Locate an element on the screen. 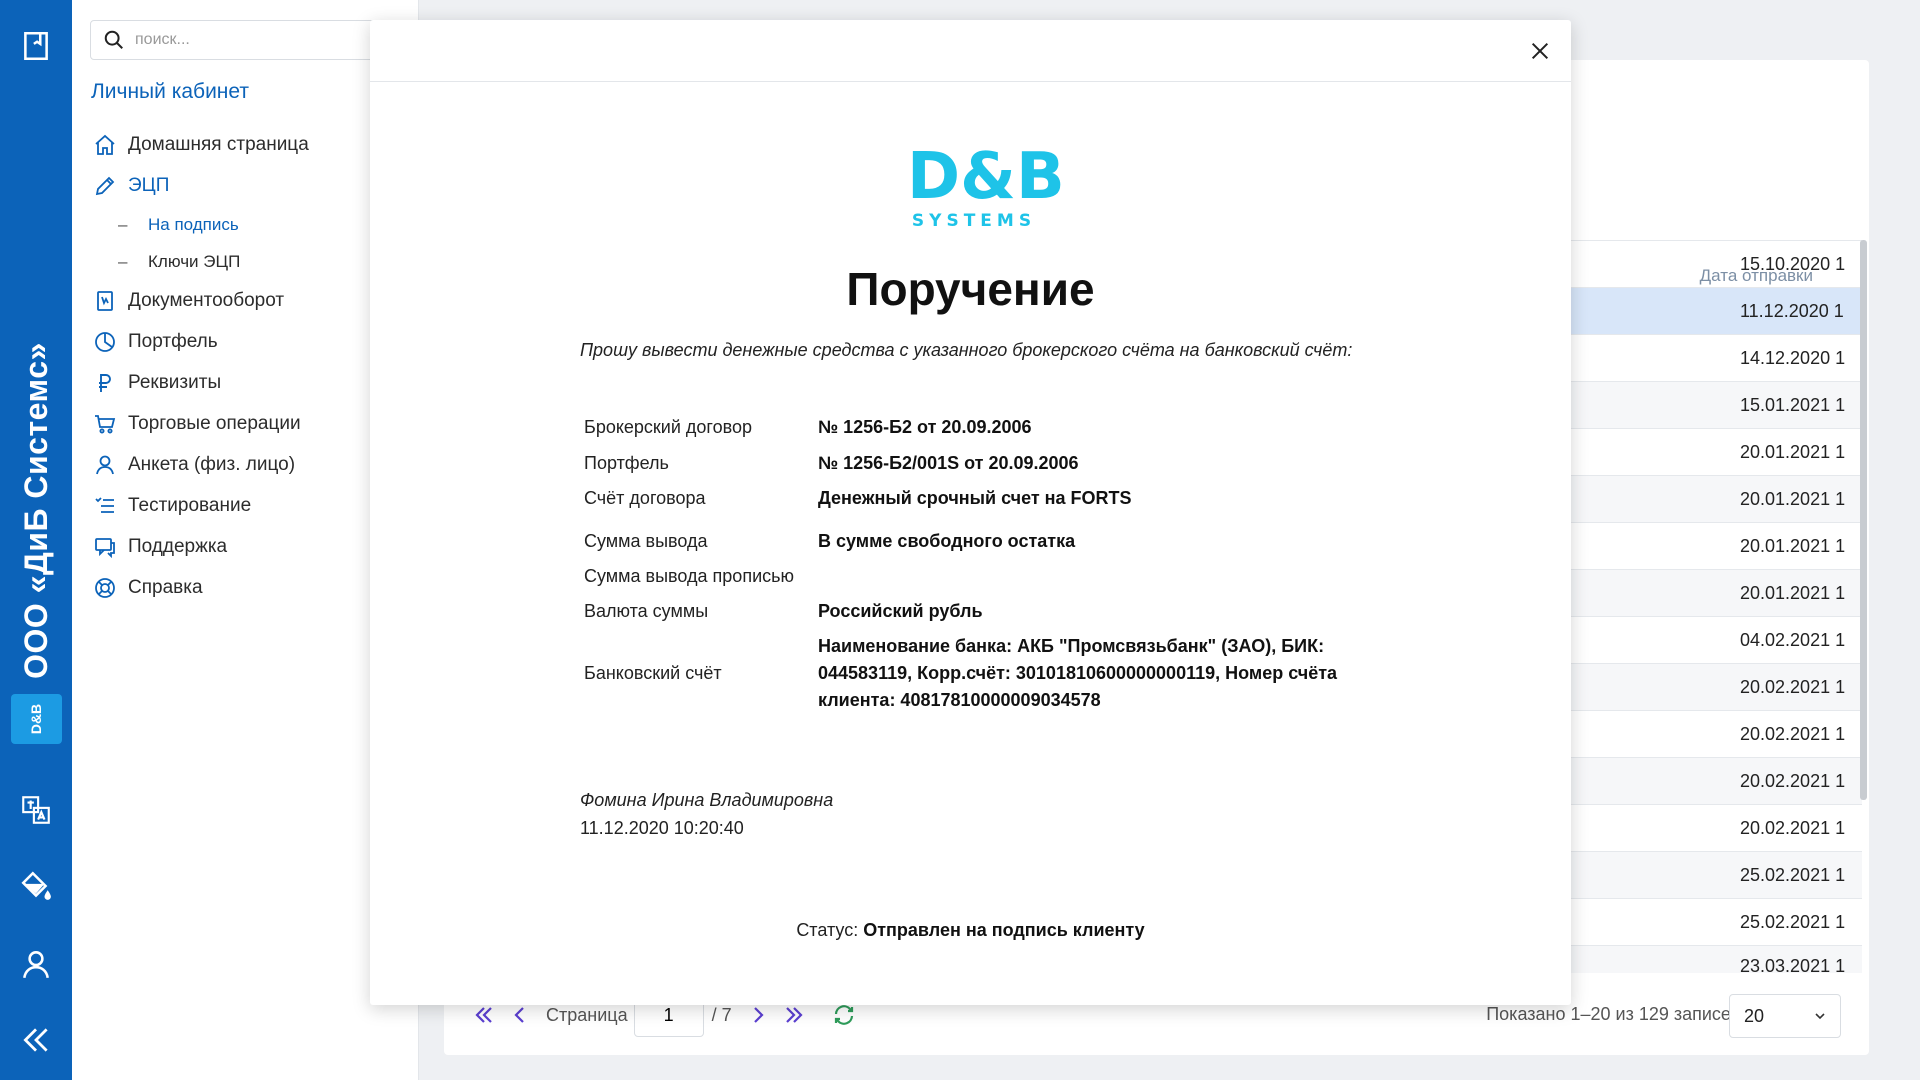 The image size is (1920, 1080). paint-bucket-icon is located at coordinates (36, 886).